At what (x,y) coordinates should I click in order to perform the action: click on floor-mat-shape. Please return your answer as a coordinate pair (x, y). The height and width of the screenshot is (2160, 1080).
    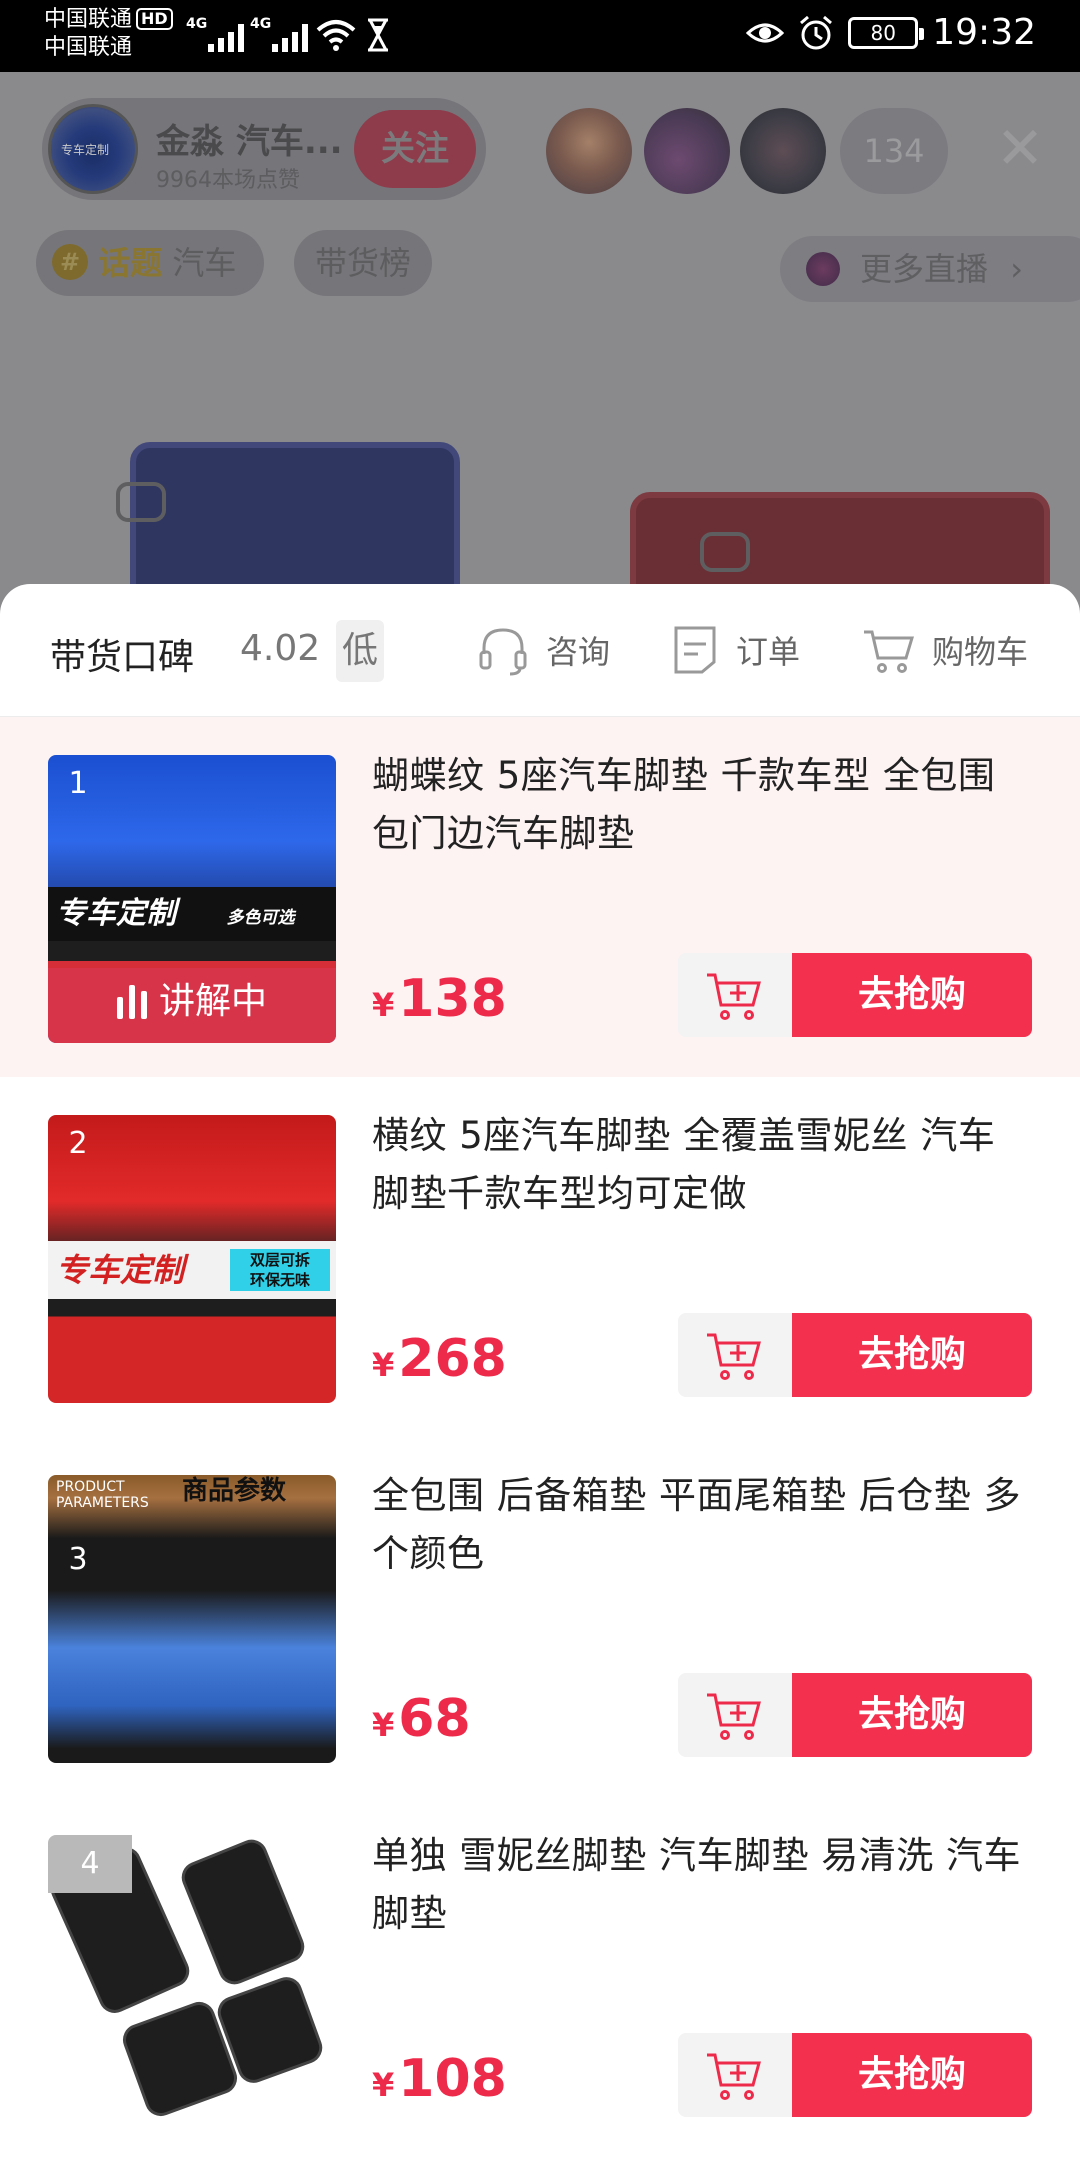
    Looking at the image, I should click on (243, 1912).